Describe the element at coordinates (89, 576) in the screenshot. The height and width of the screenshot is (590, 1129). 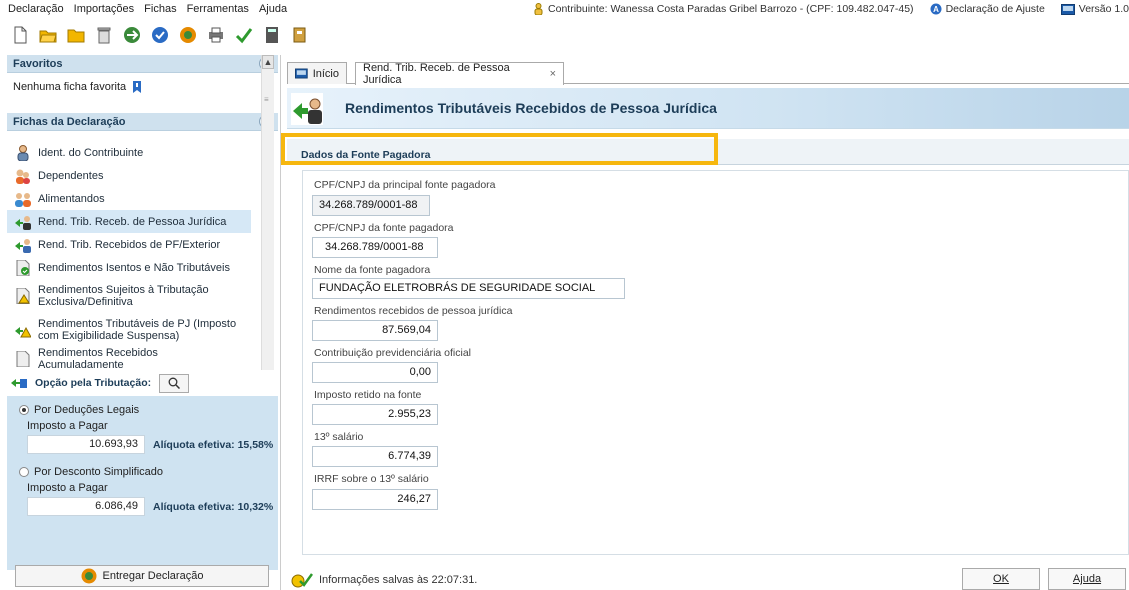
I see `globe-icon` at that location.